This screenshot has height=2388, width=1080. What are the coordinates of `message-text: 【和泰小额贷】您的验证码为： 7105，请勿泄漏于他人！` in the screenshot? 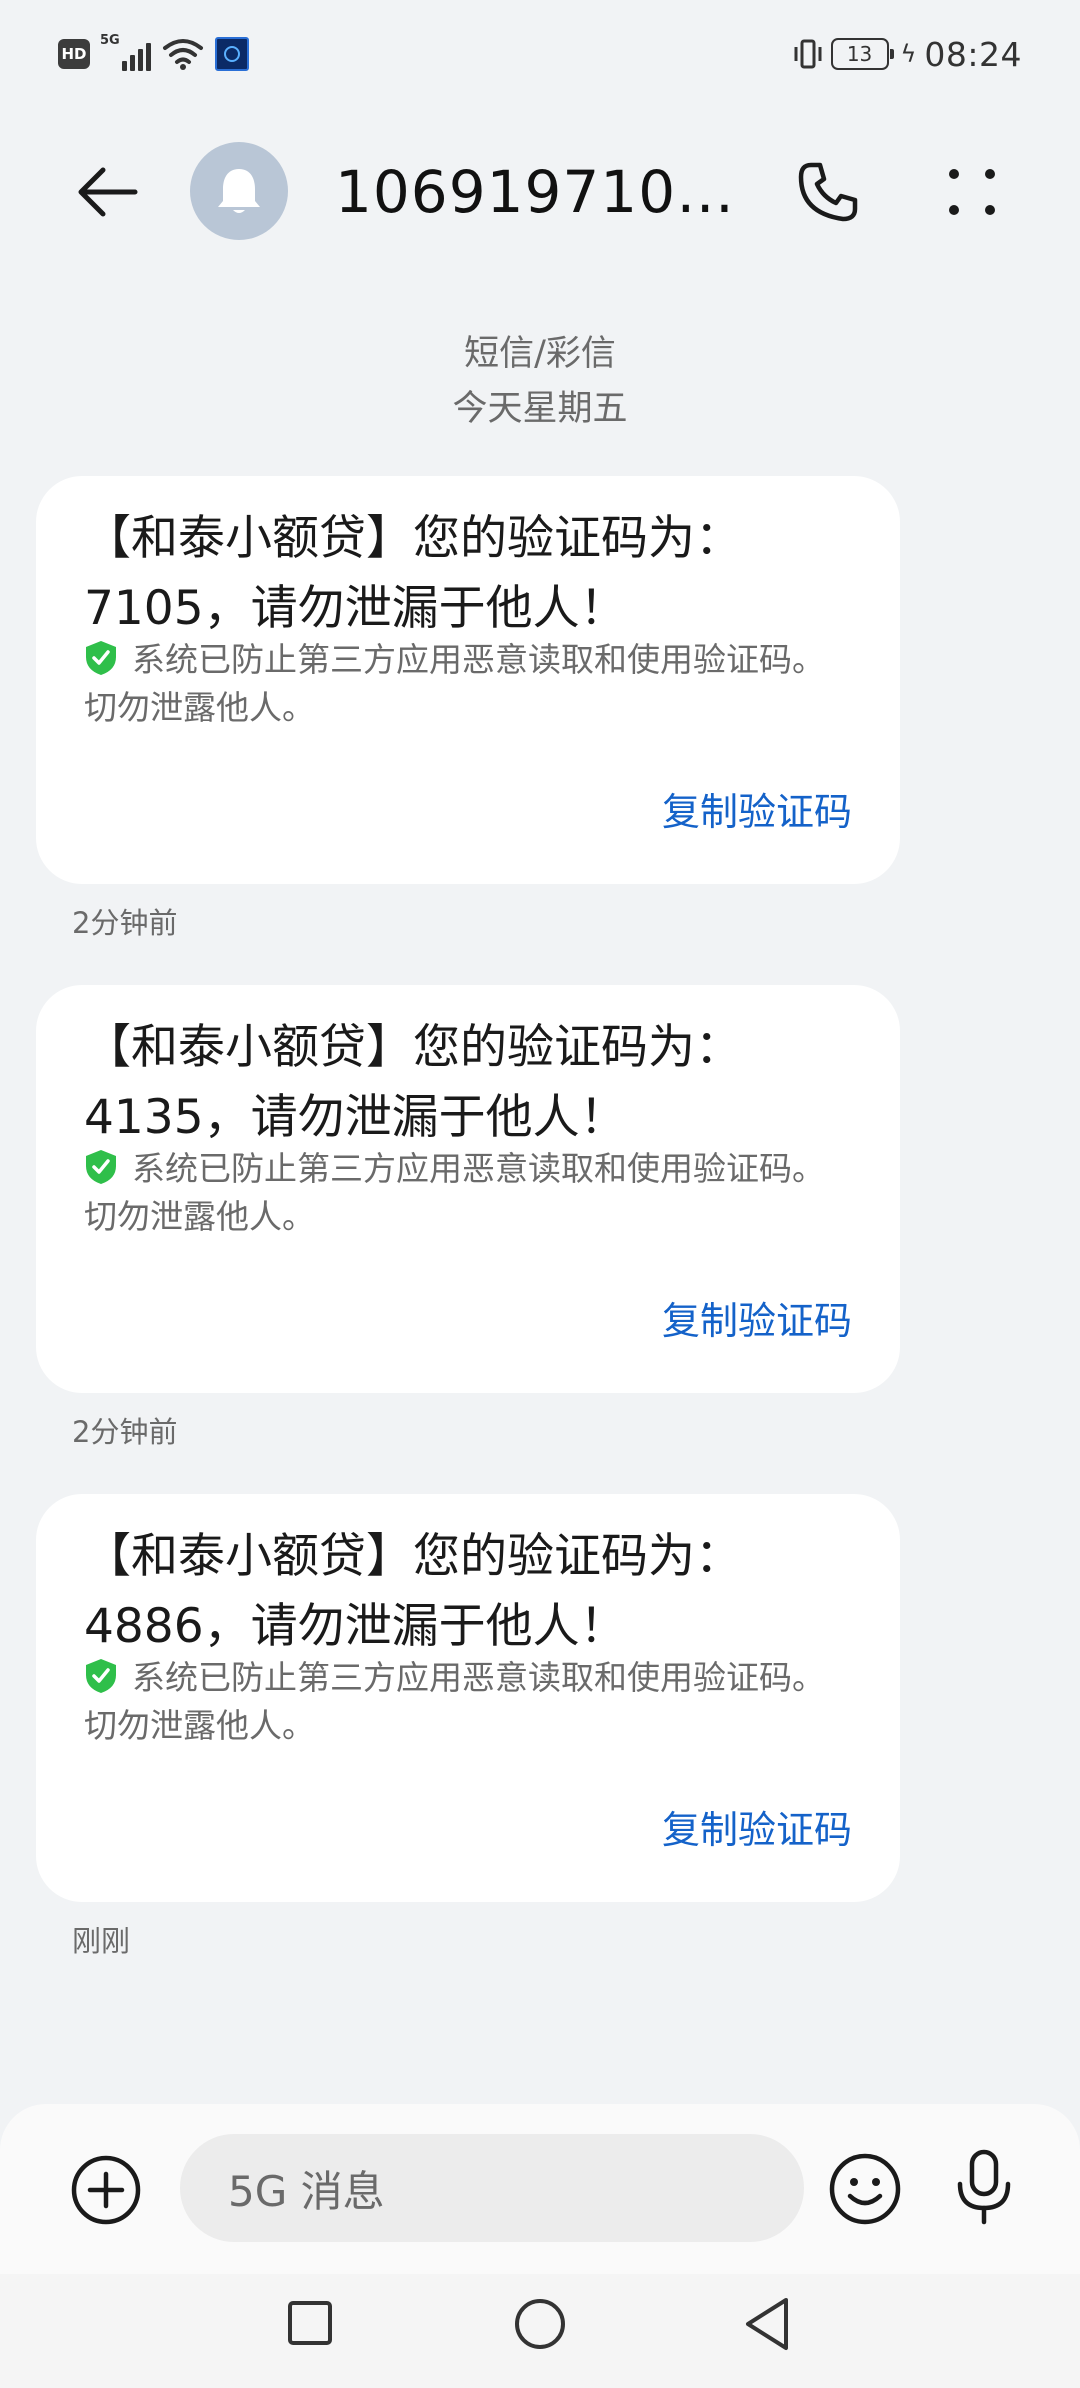 It's located at (484, 574).